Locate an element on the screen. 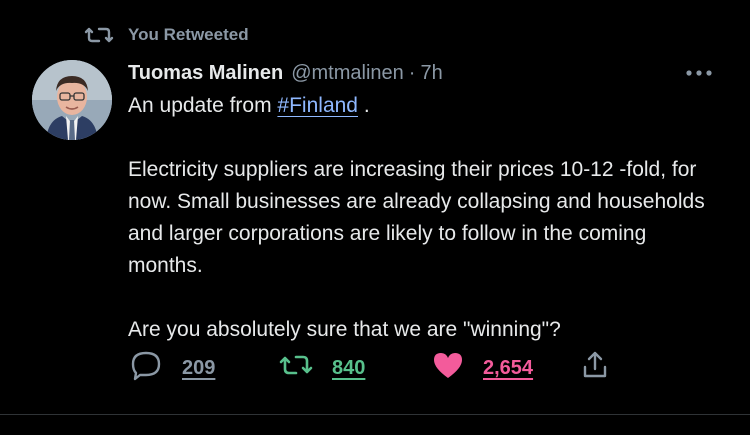  share-icon is located at coordinates (595, 368).